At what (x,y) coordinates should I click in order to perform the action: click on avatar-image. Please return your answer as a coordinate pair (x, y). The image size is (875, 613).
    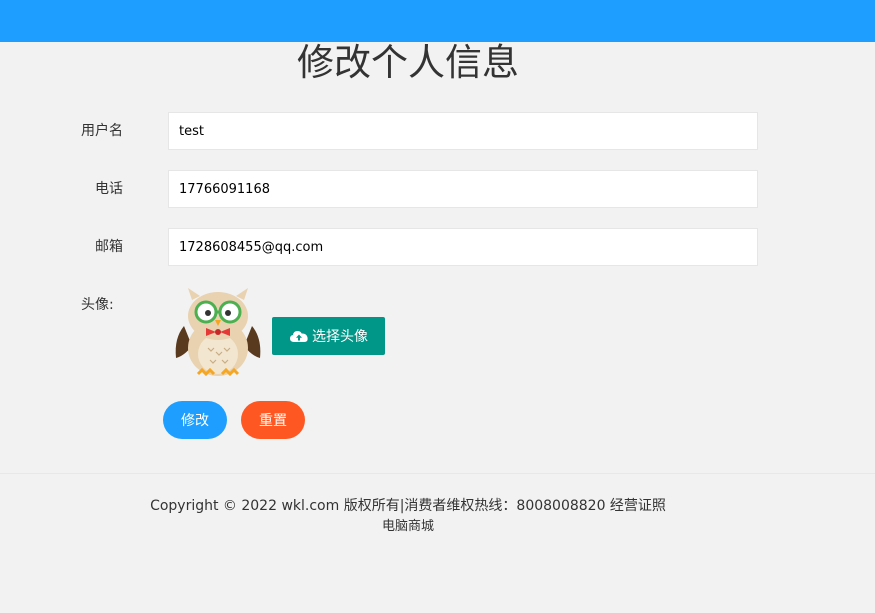
    Looking at the image, I should click on (218, 334).